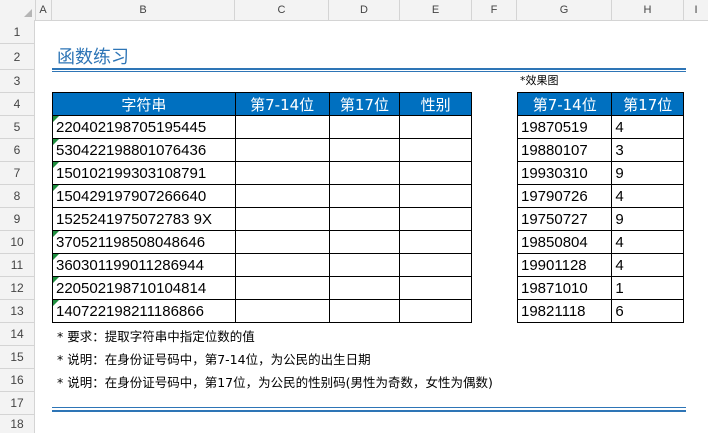 This screenshot has height=433, width=708. Describe the element at coordinates (436, 10) in the screenshot. I see `column-header-e: E` at that location.